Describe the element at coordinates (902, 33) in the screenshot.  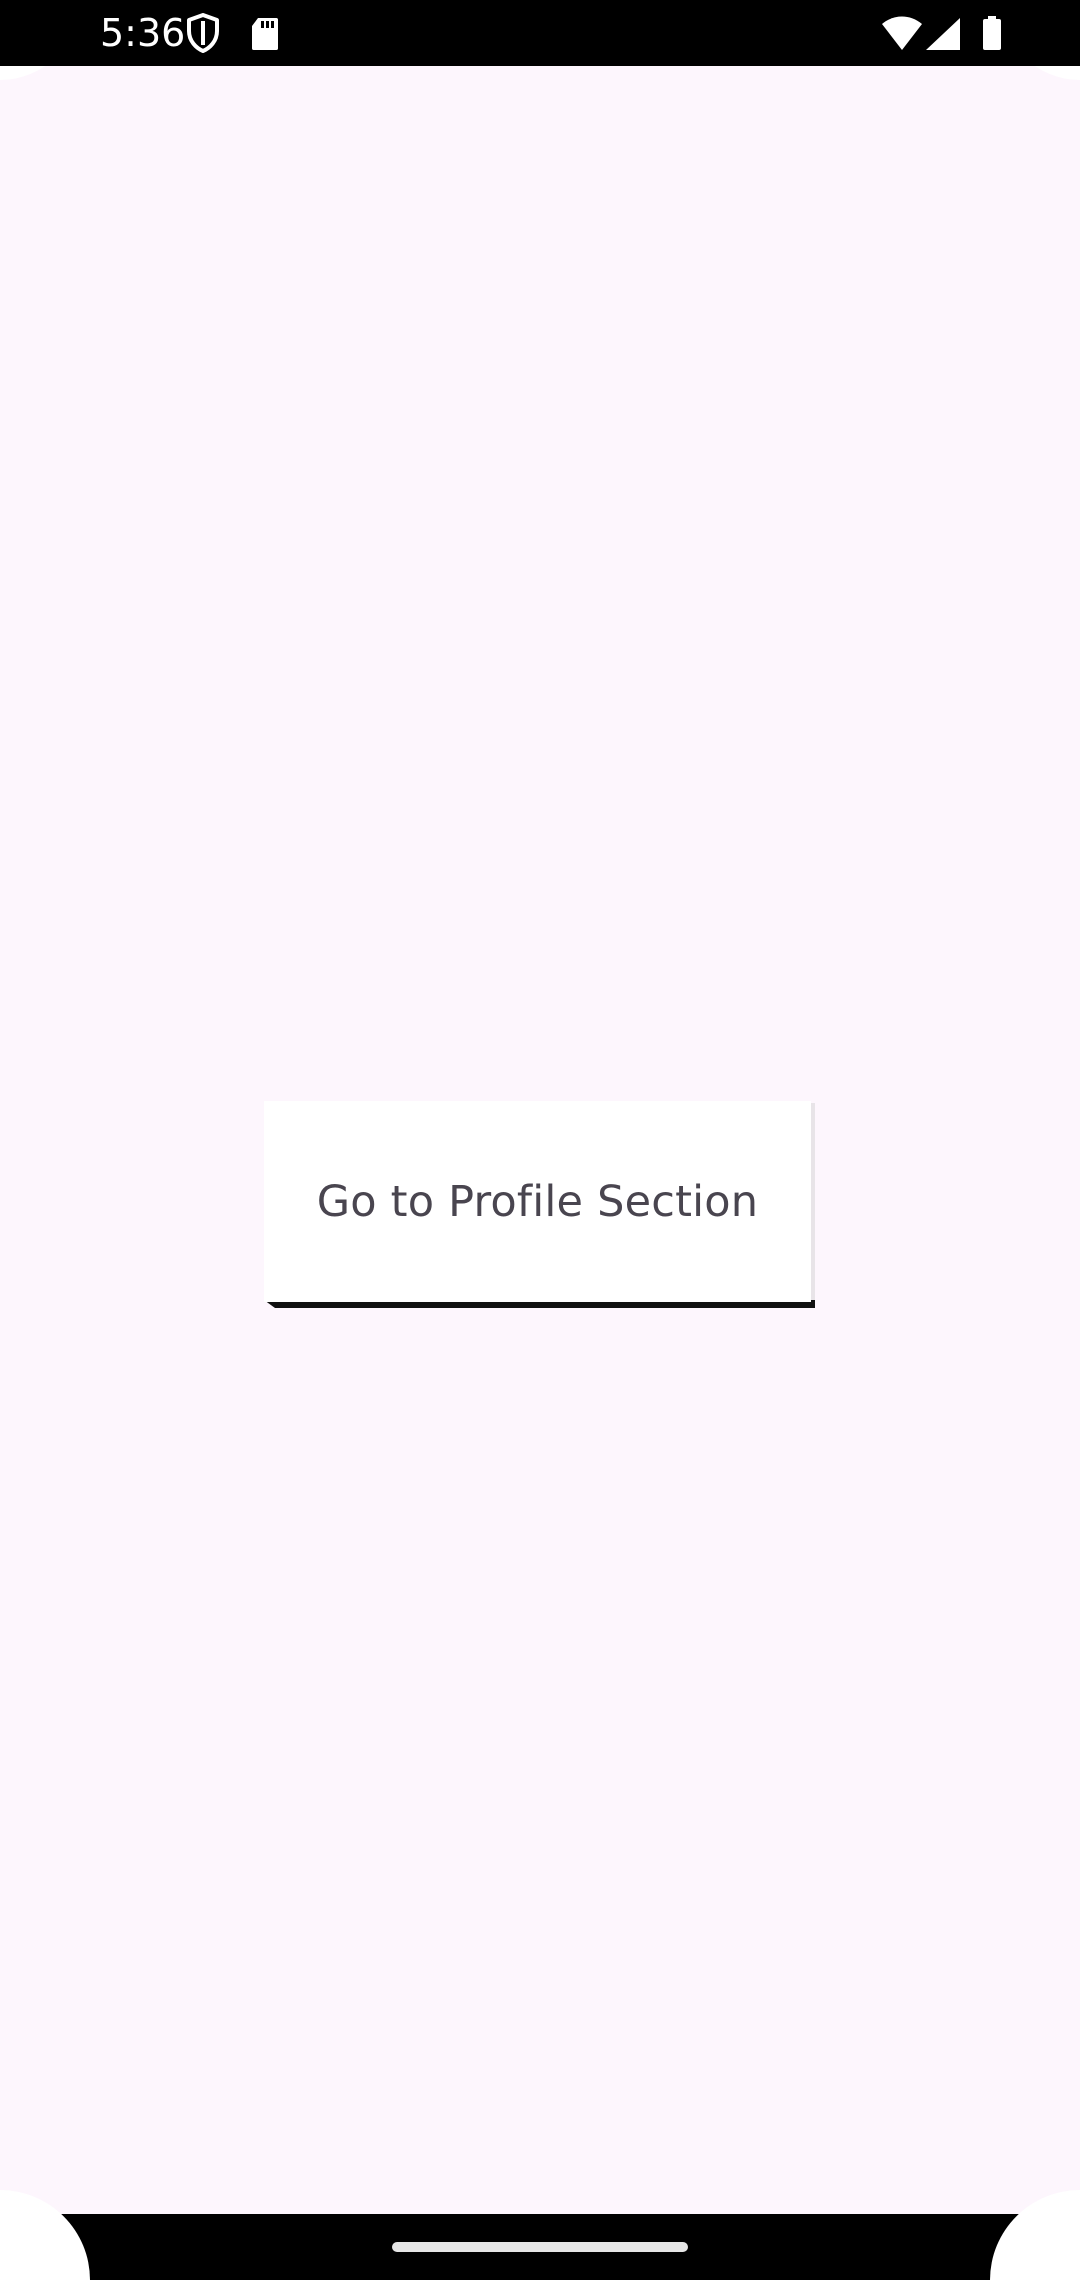
I see `wifi-icon` at that location.